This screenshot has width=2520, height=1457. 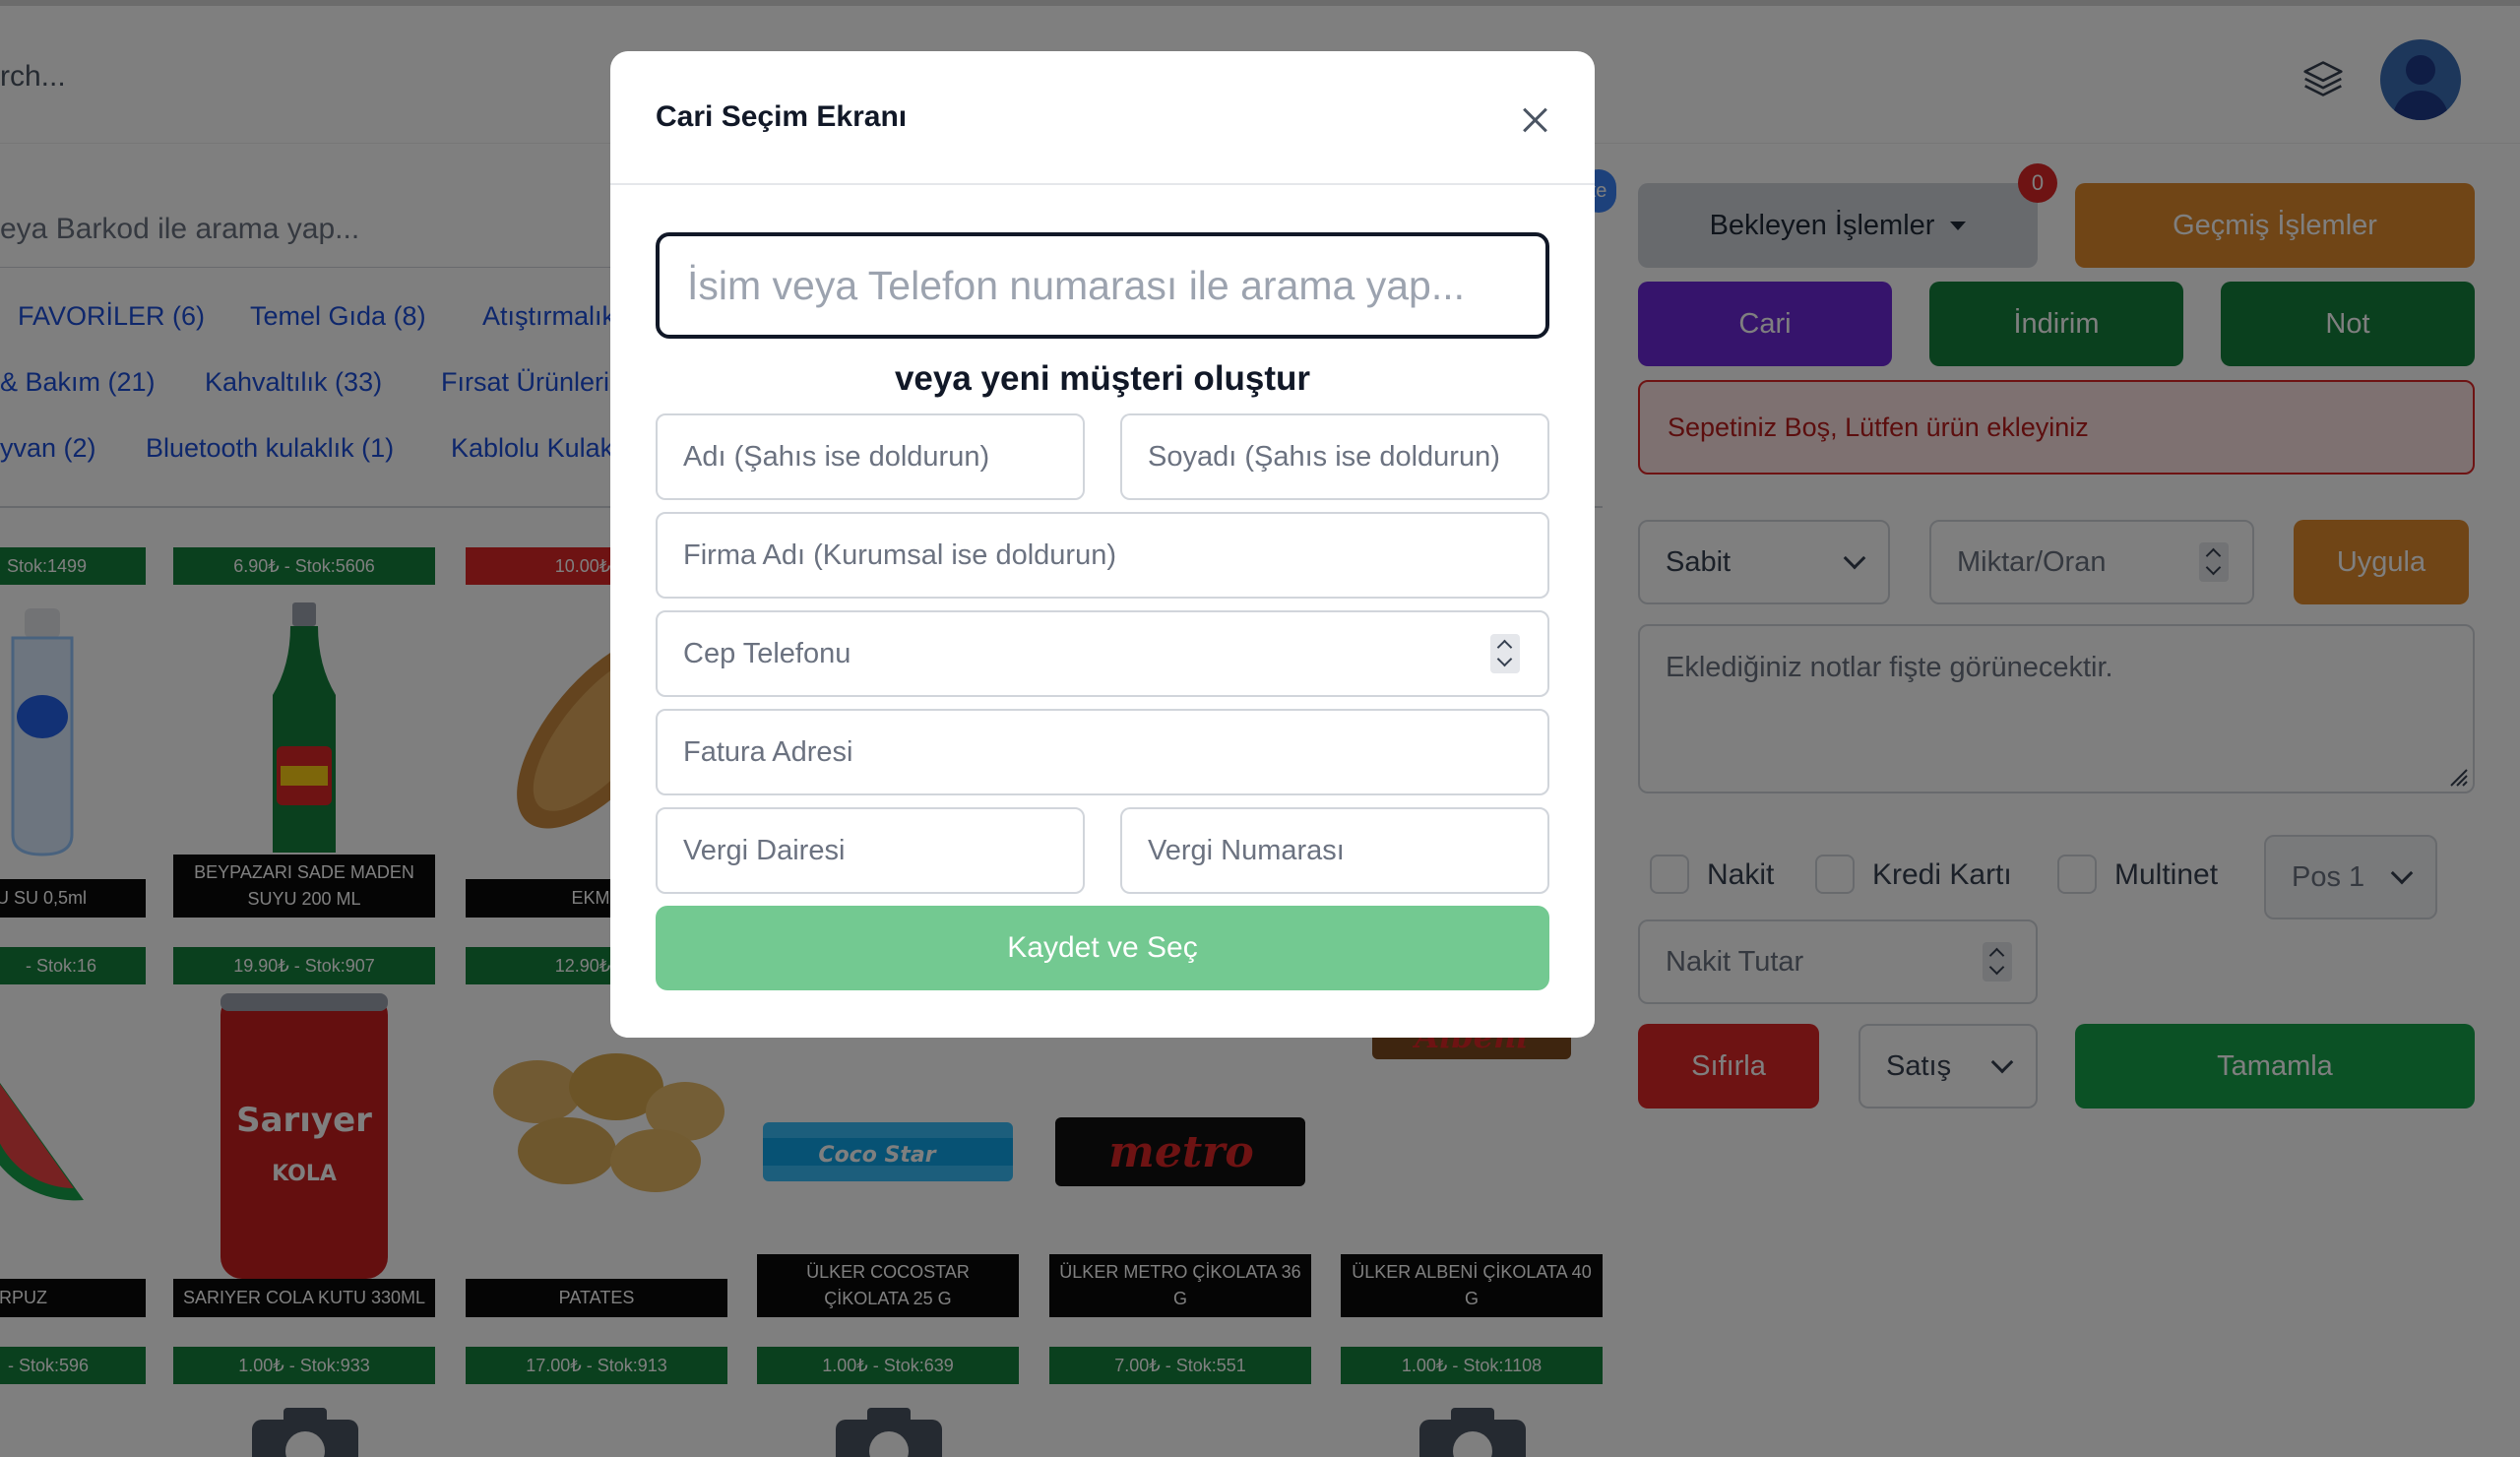 What do you see at coordinates (764, 850) in the screenshot?
I see `tax-office-placeholder: Vergi Dairesi` at bounding box center [764, 850].